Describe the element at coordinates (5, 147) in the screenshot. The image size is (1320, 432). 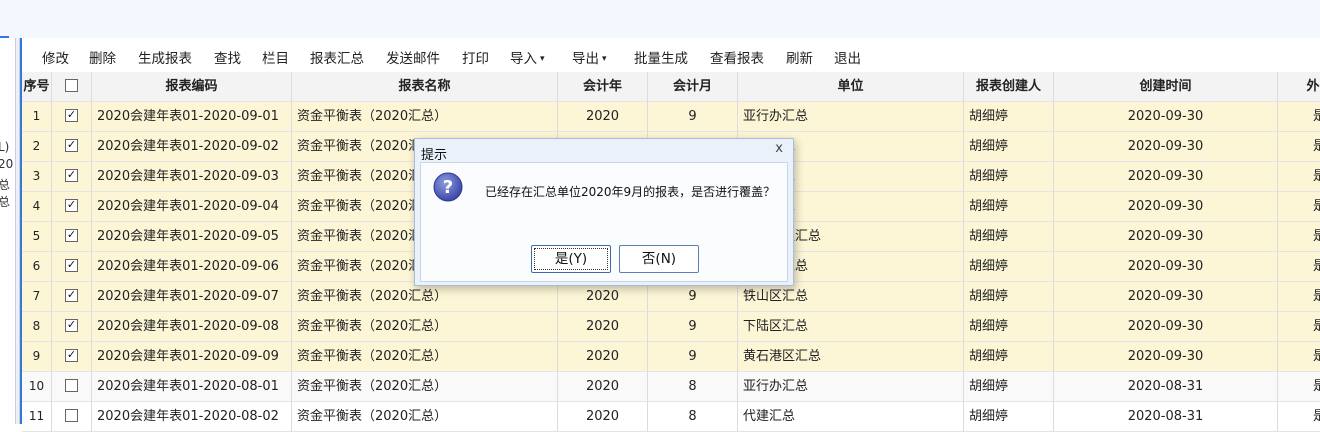
I see `left-panel-fragment: L)` at that location.